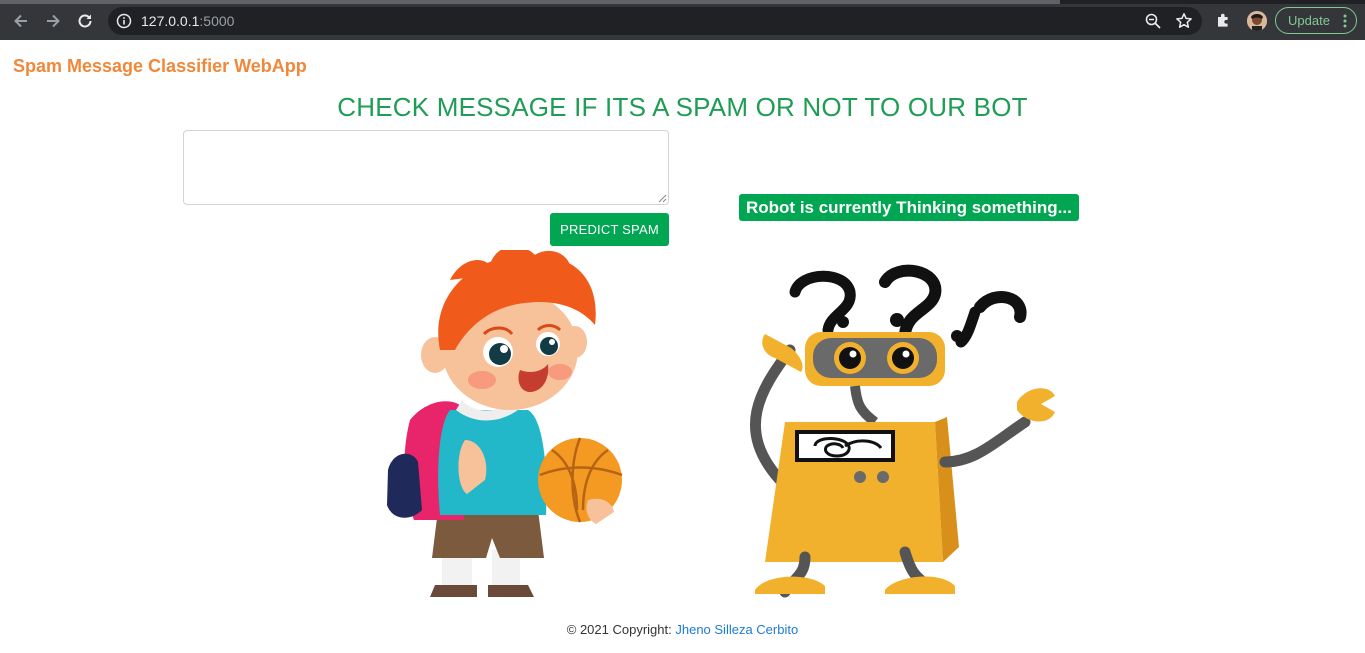  I want to click on author-link: Jheno Silleza Cerbito, so click(736, 629).